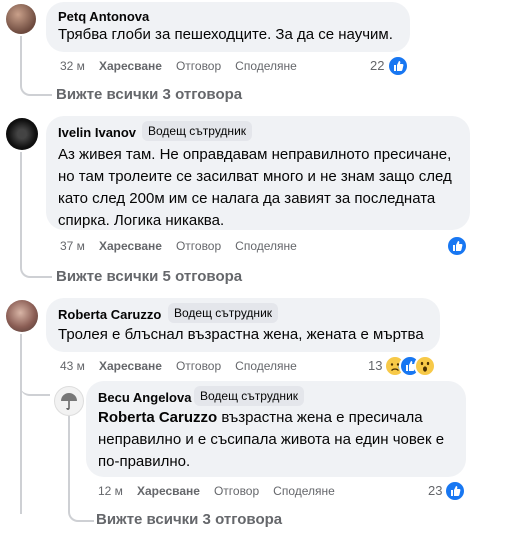  I want to click on reaction-count: 22, so click(377, 65).